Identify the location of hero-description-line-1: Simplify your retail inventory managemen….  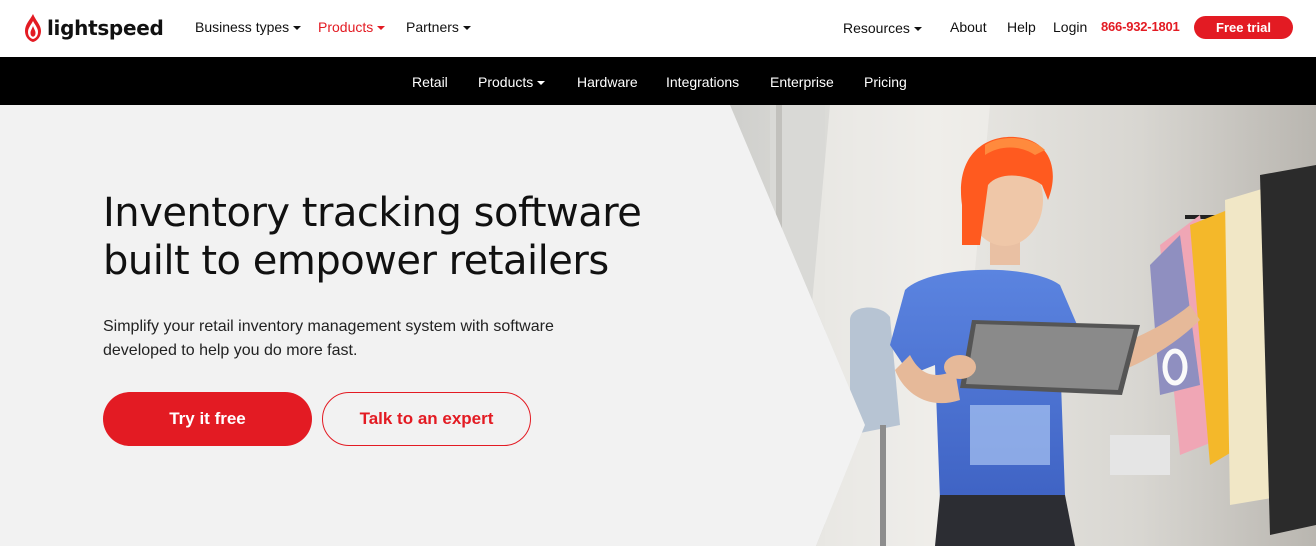
(328, 326).